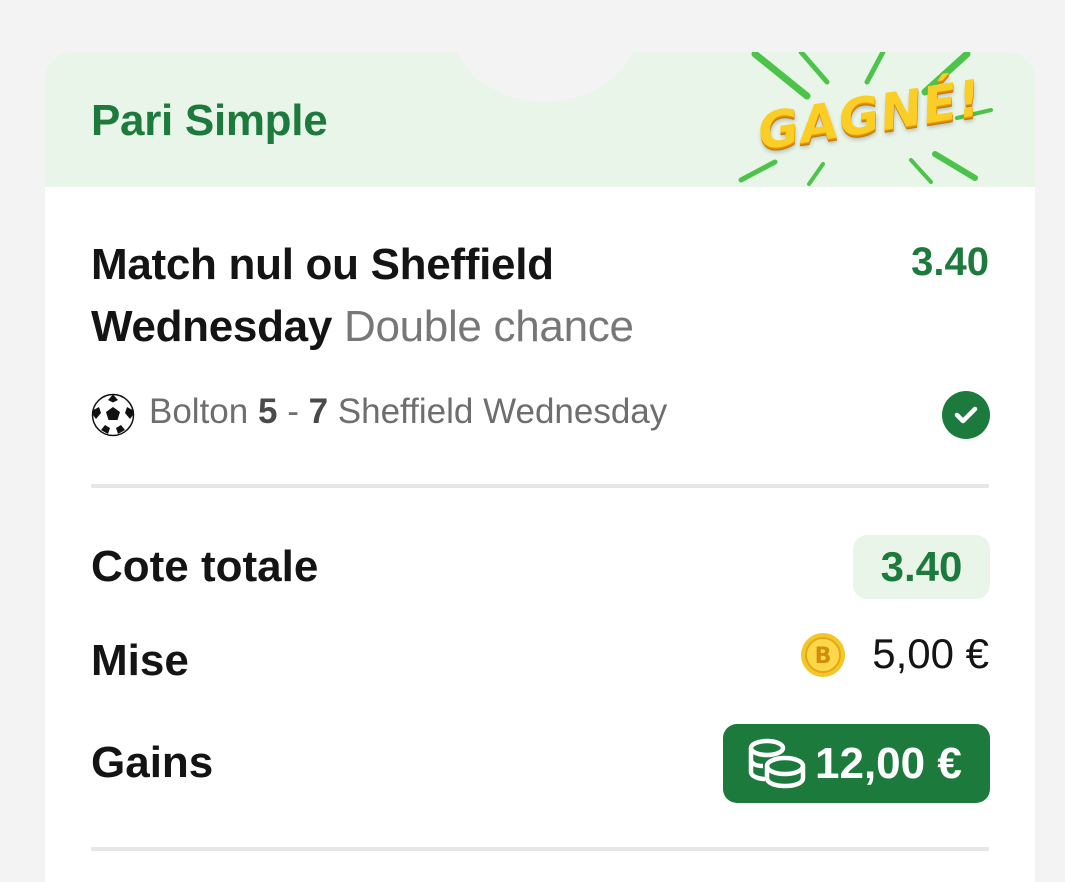  I want to click on won-badge: GAGNÉ!, so click(865, 119).